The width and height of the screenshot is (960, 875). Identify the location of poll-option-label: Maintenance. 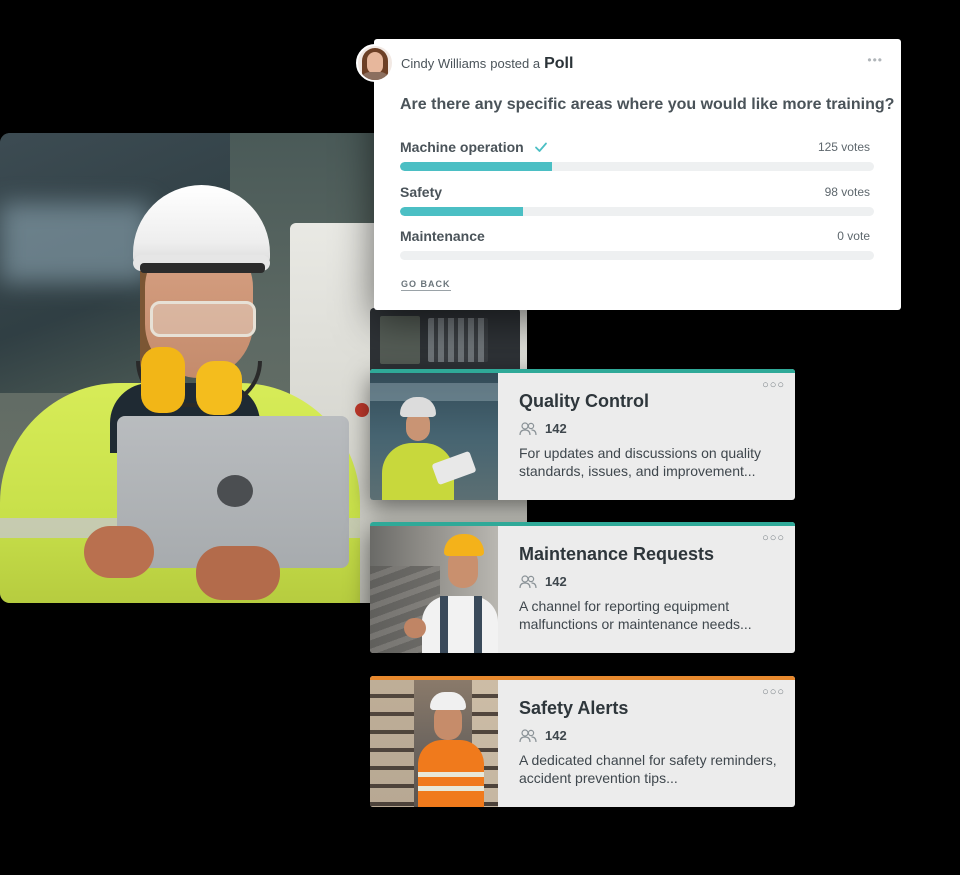
(442, 236).